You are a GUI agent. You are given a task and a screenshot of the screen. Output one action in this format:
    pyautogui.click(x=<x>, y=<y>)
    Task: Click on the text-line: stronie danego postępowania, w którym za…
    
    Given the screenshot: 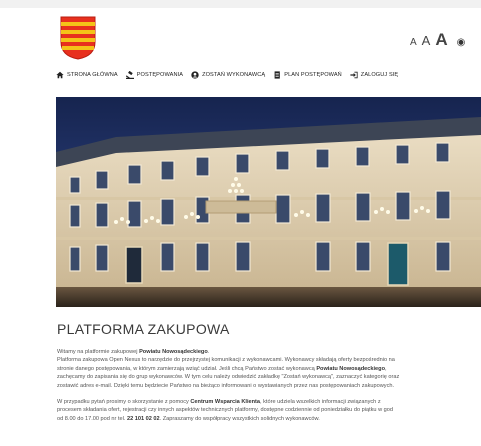 What is the action you would take?
    pyautogui.click(x=269, y=369)
    